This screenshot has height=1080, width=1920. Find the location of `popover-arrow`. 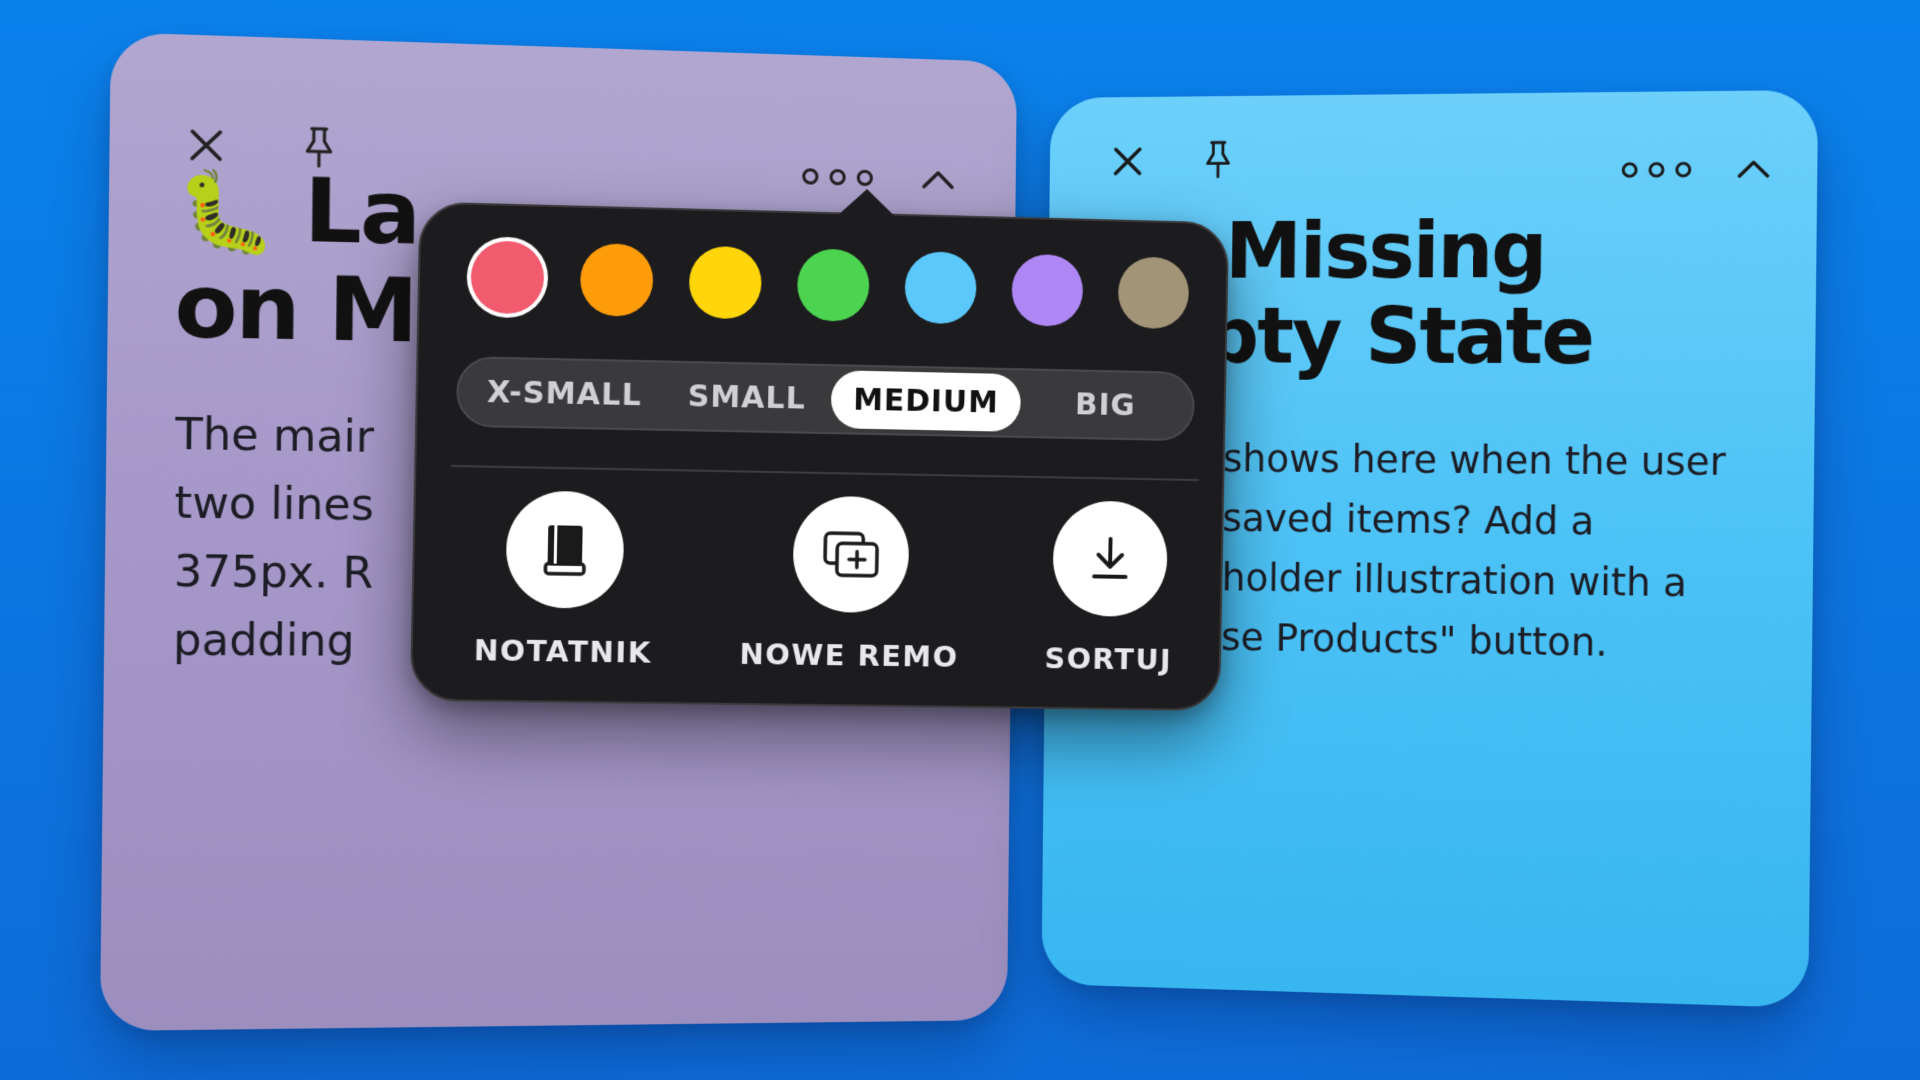

popover-arrow is located at coordinates (866, 203).